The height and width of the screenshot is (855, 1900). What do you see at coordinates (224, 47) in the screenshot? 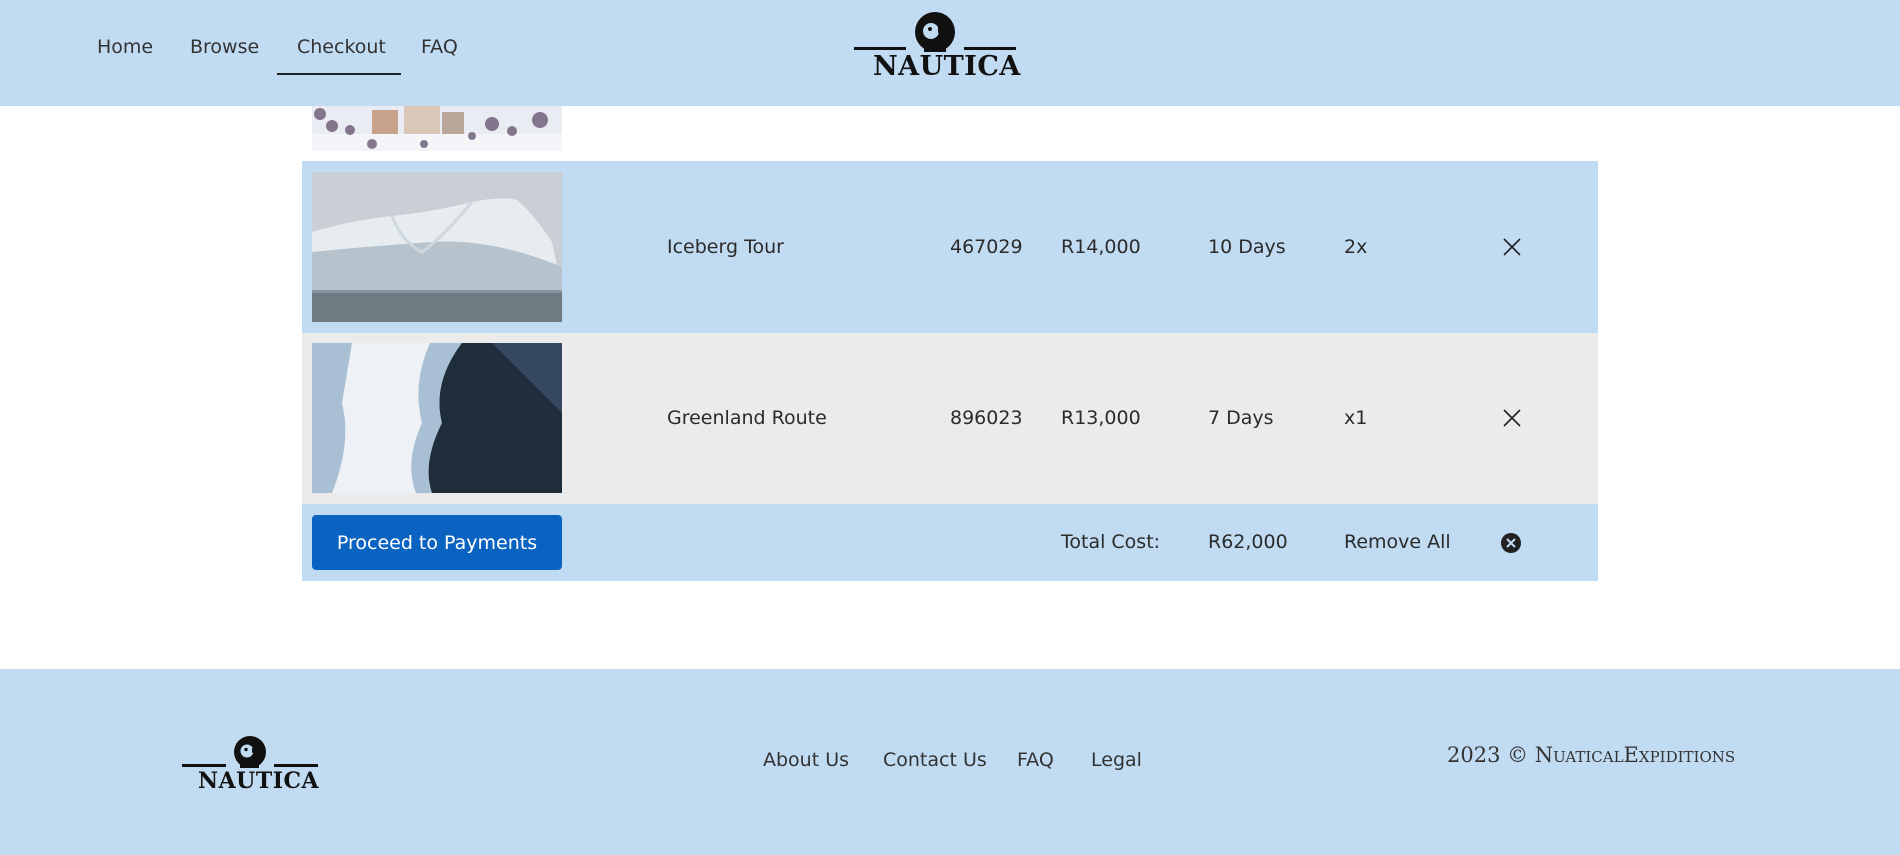
I see `nav-browse: Browse` at bounding box center [224, 47].